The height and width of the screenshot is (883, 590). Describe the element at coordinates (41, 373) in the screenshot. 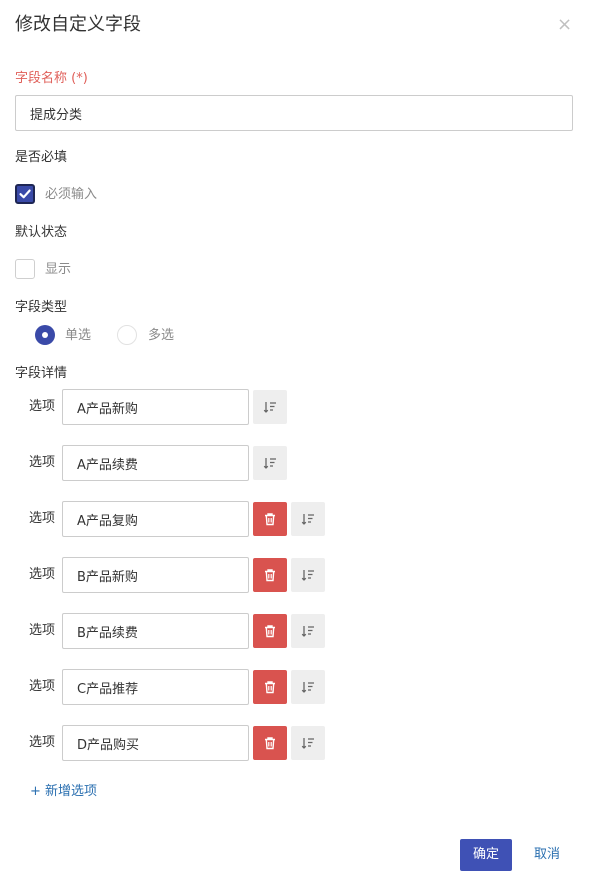

I see `field-details-label: 字段详情` at that location.